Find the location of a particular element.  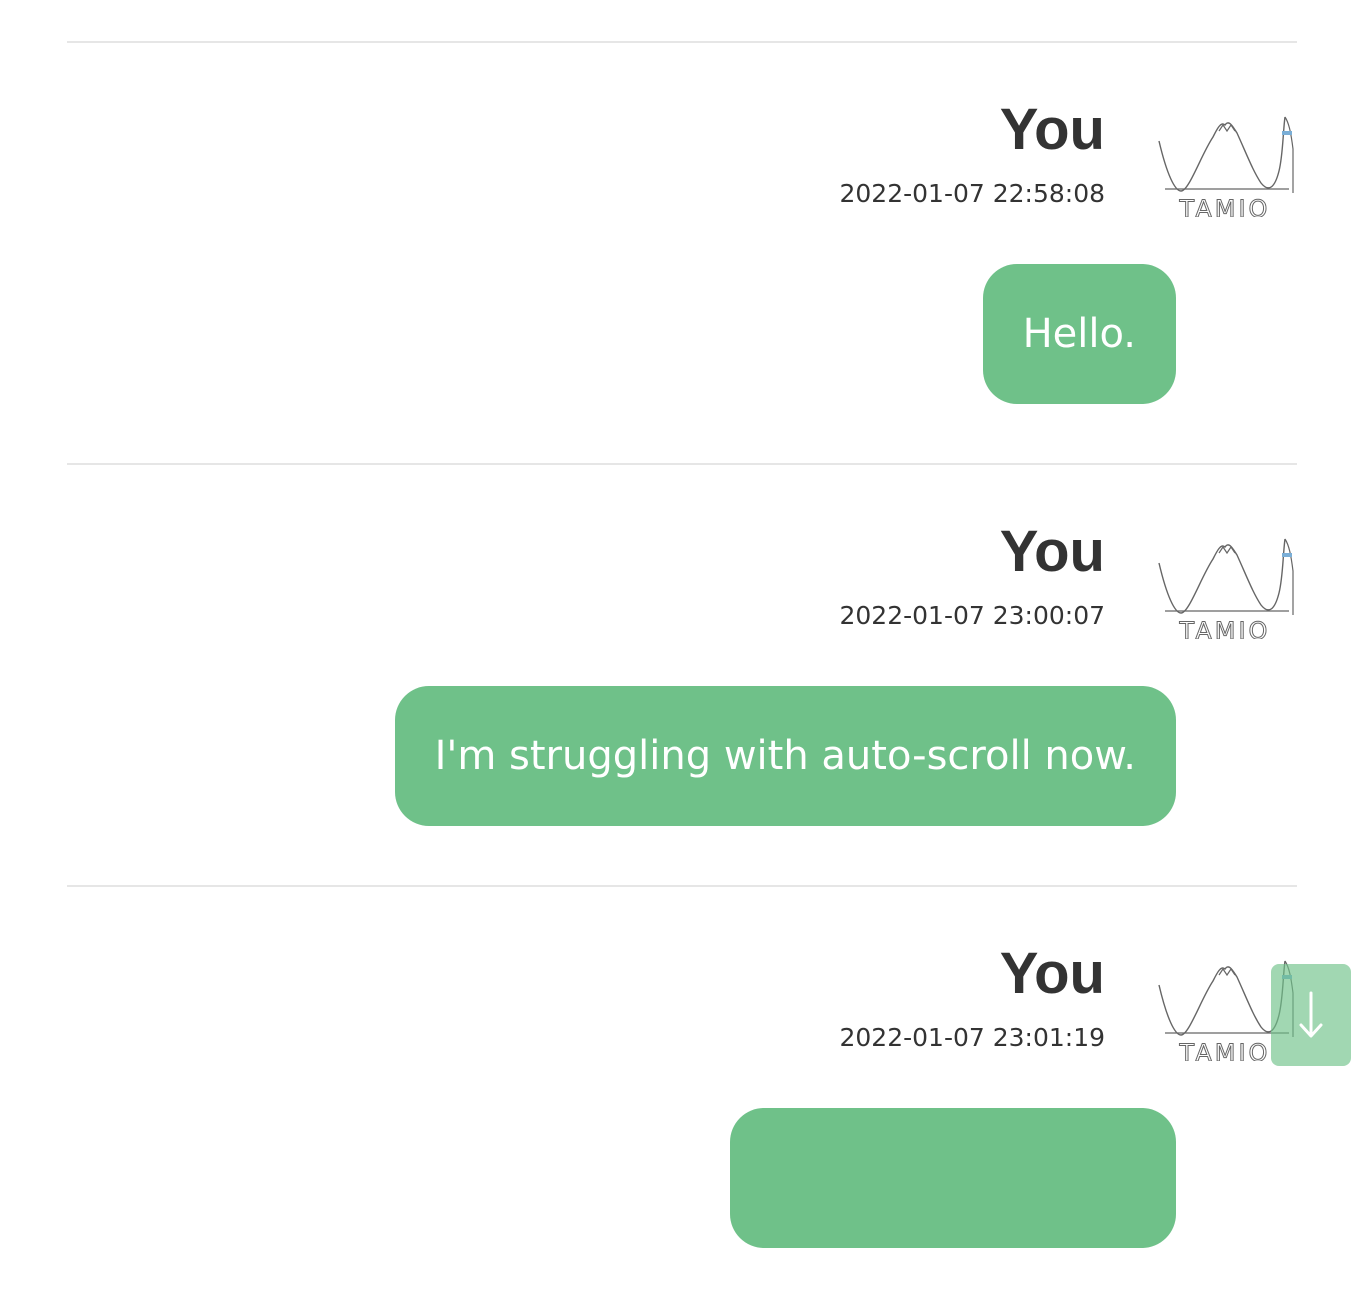

message-timestamp: 2022-01-07 23:00:07 is located at coordinates (972, 615).